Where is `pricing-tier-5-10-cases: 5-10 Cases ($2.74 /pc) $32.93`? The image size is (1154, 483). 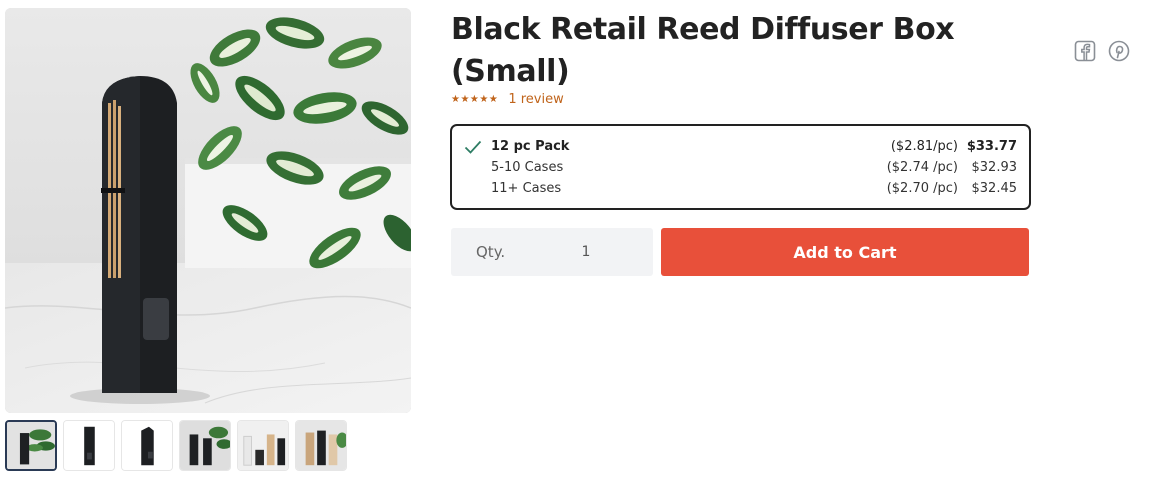
pricing-tier-5-10-cases: 5-10 Cases ($2.74 /pc) $32.93 is located at coordinates (740, 168).